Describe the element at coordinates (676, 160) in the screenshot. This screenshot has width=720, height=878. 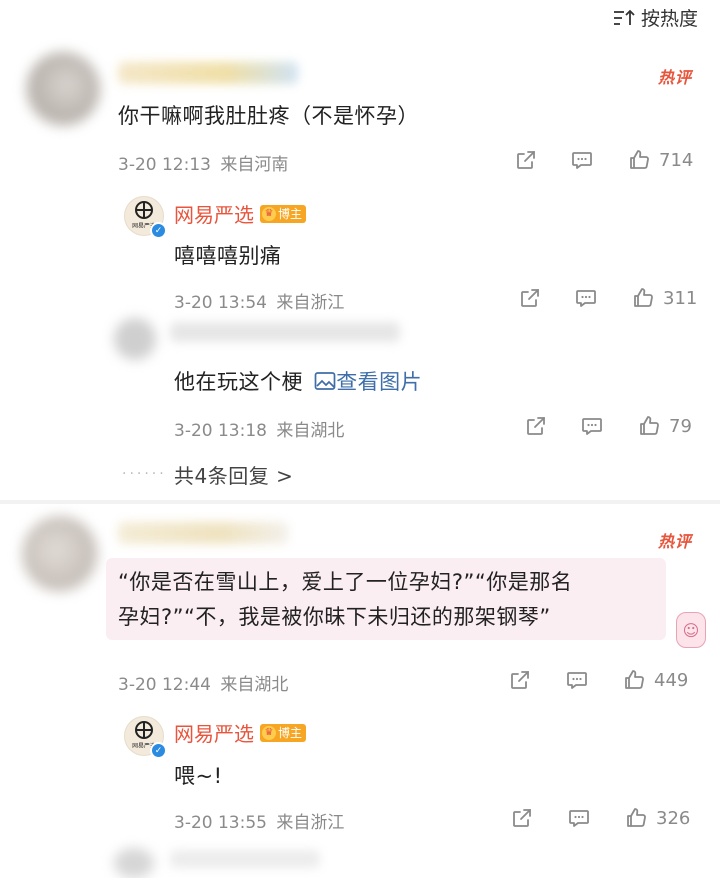
I see `like-count: 714` at that location.